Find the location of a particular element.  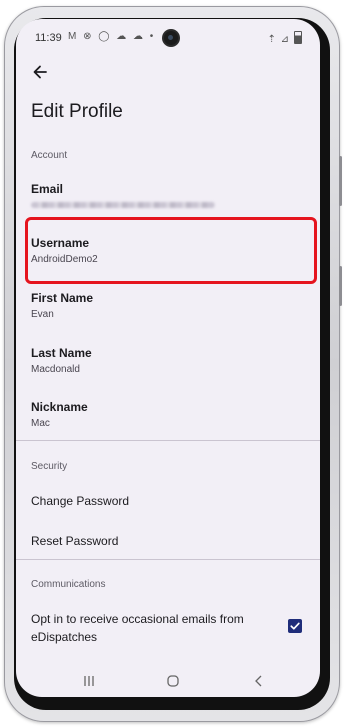

signal-icon: ⇡ ⊿ is located at coordinates (278, 39).